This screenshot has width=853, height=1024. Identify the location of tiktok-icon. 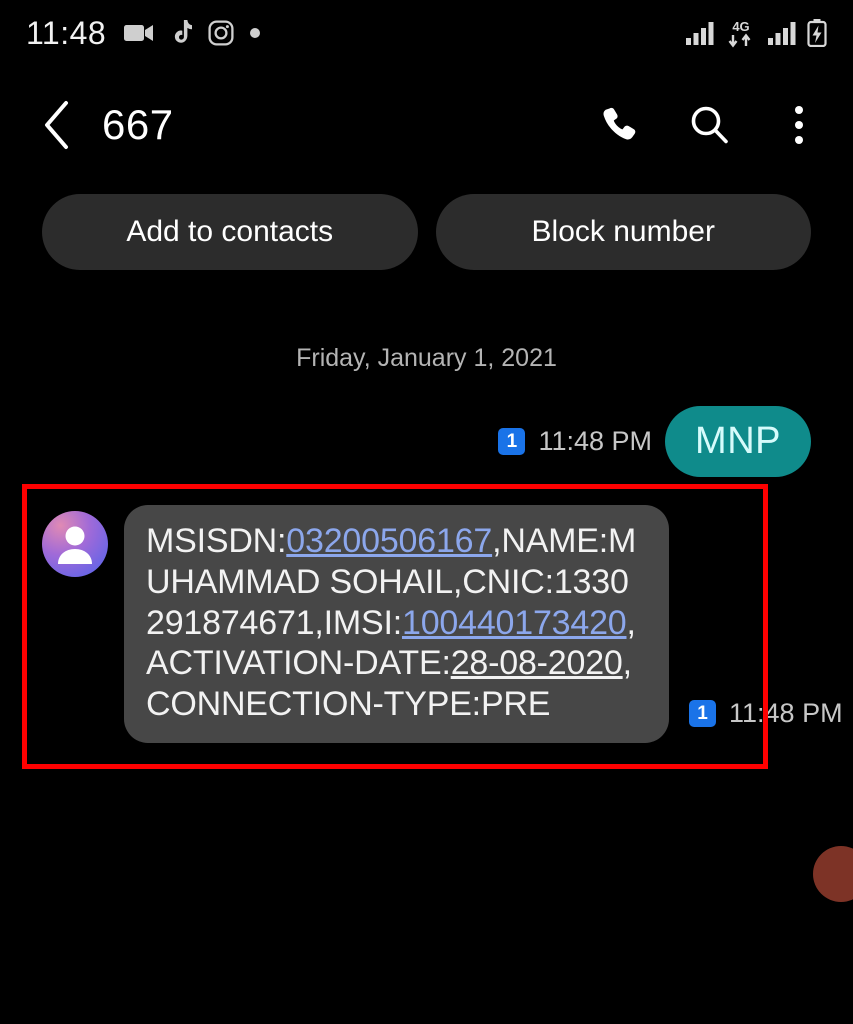
(181, 33).